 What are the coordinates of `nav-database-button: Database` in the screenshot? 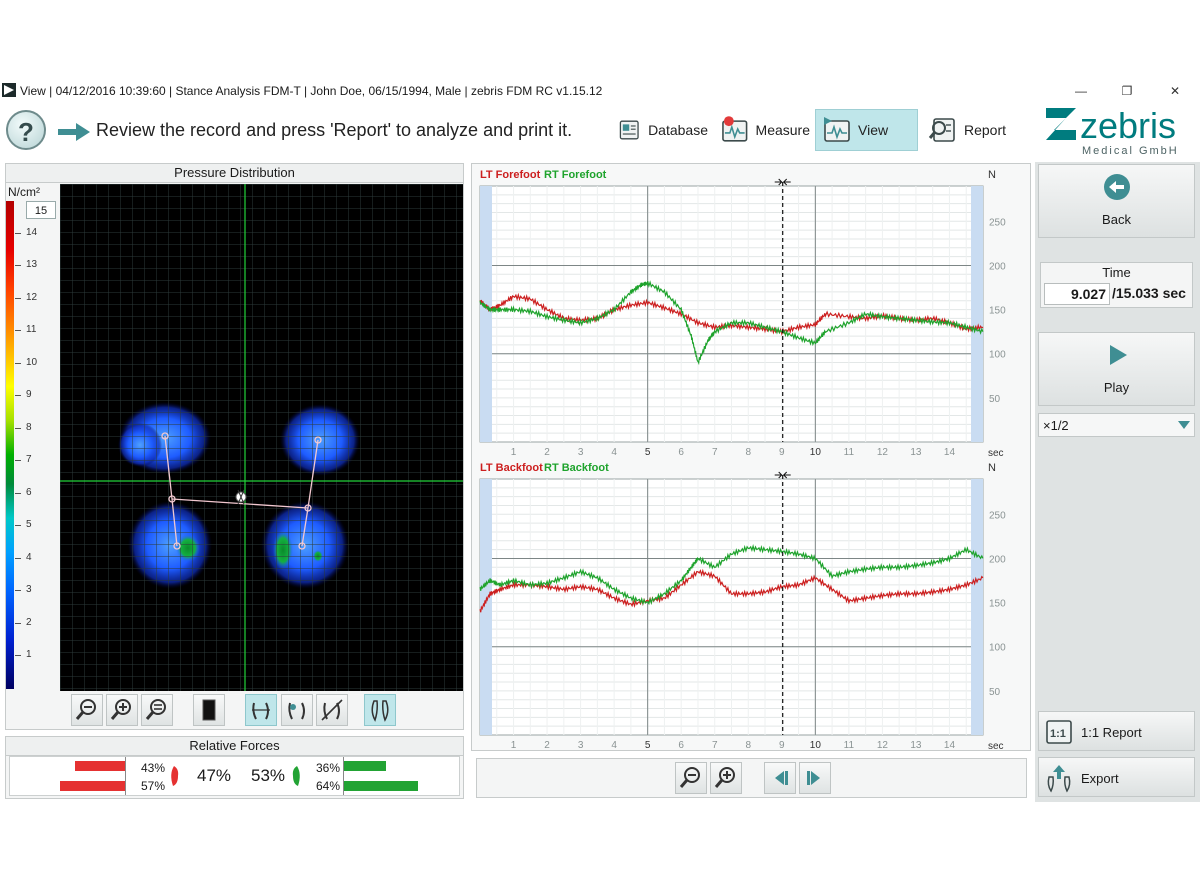 It's located at (660, 130).